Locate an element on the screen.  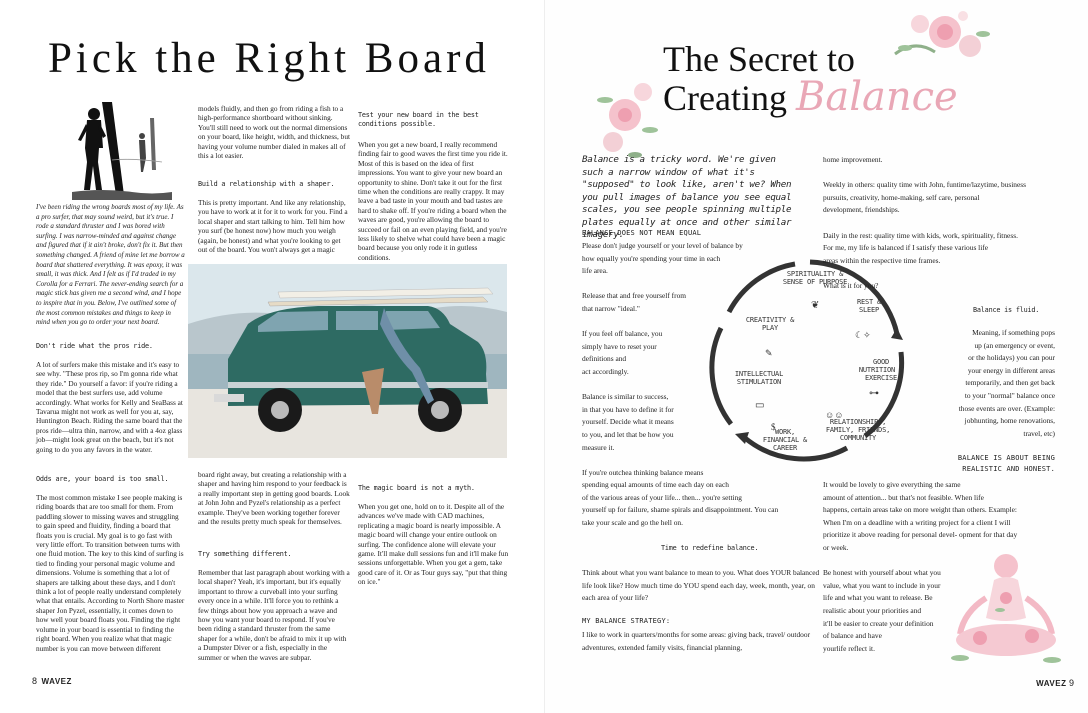
heading-try-different: Try something different. is located at coordinates (245, 554).